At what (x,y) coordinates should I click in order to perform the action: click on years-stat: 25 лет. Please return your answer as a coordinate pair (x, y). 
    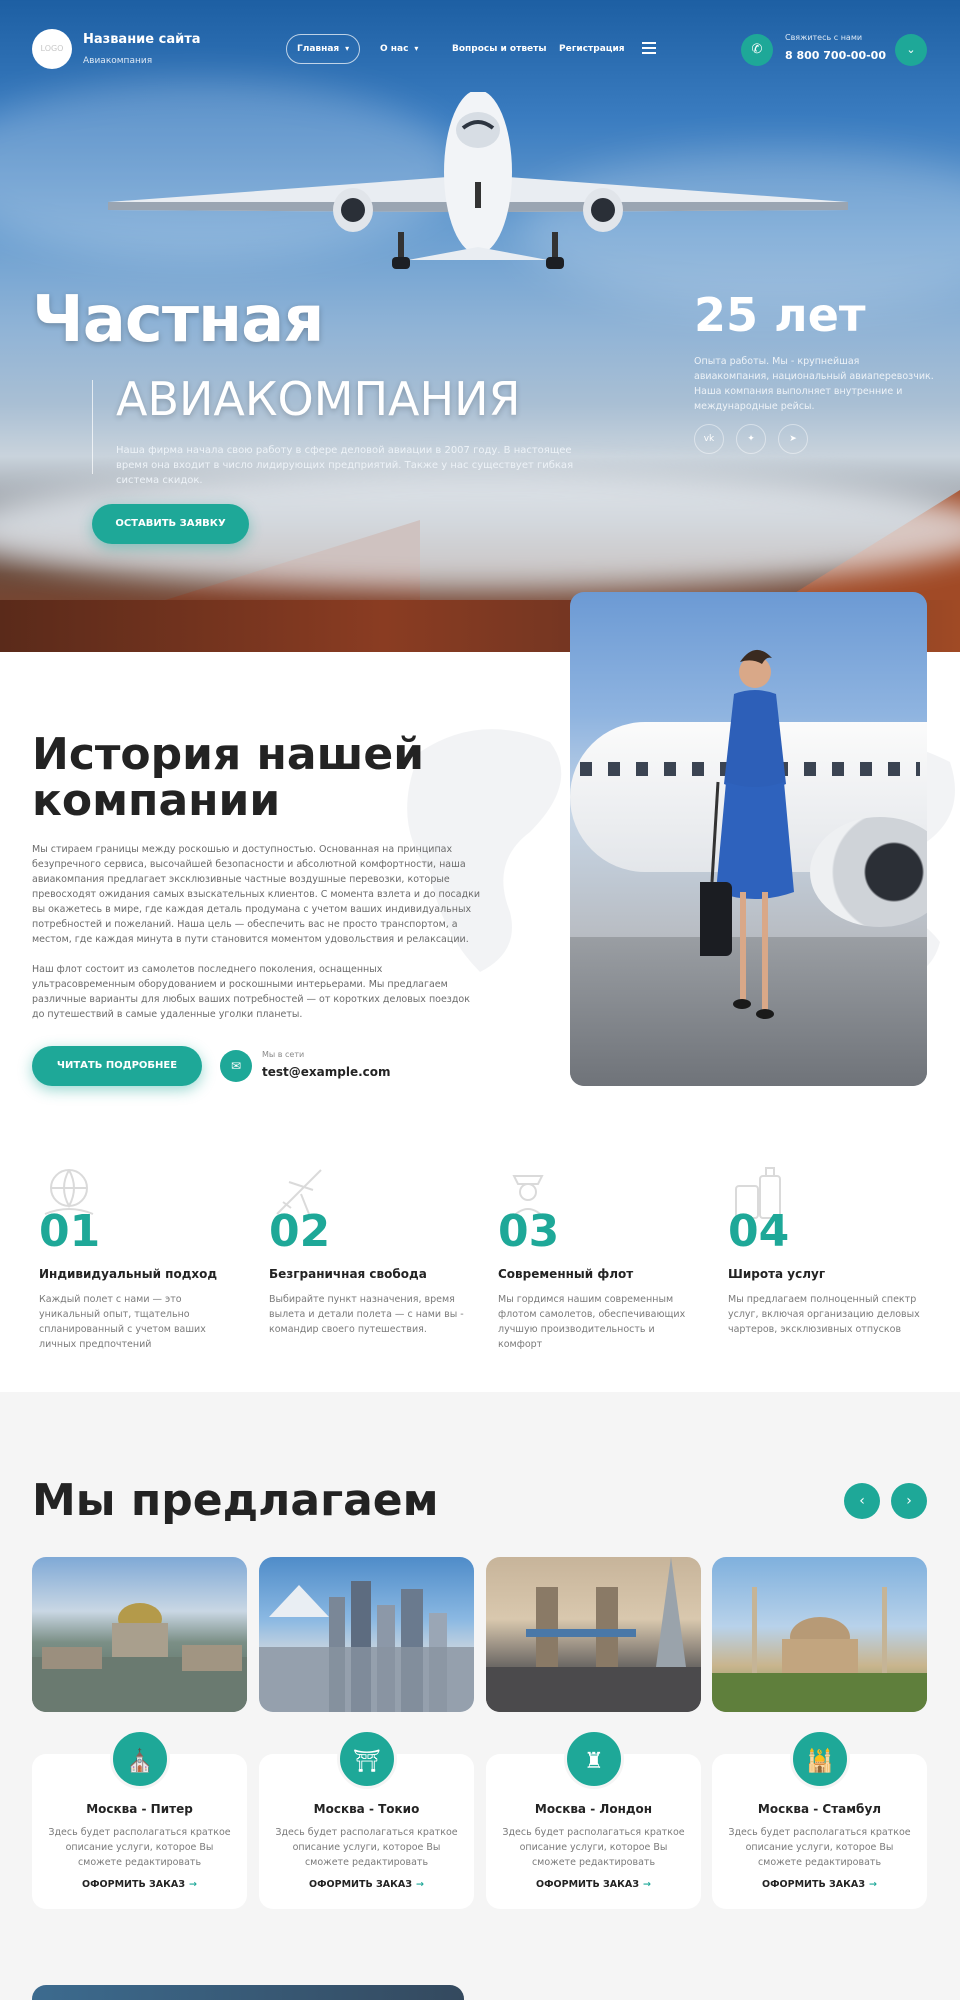
    Looking at the image, I should click on (780, 315).